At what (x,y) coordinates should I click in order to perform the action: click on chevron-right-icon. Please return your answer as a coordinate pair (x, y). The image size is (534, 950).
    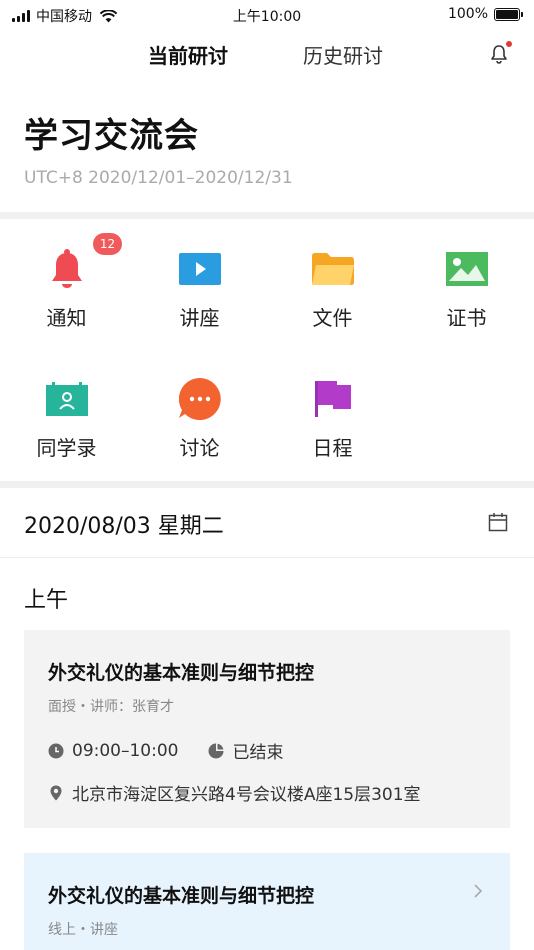
    Looking at the image, I should click on (478, 891).